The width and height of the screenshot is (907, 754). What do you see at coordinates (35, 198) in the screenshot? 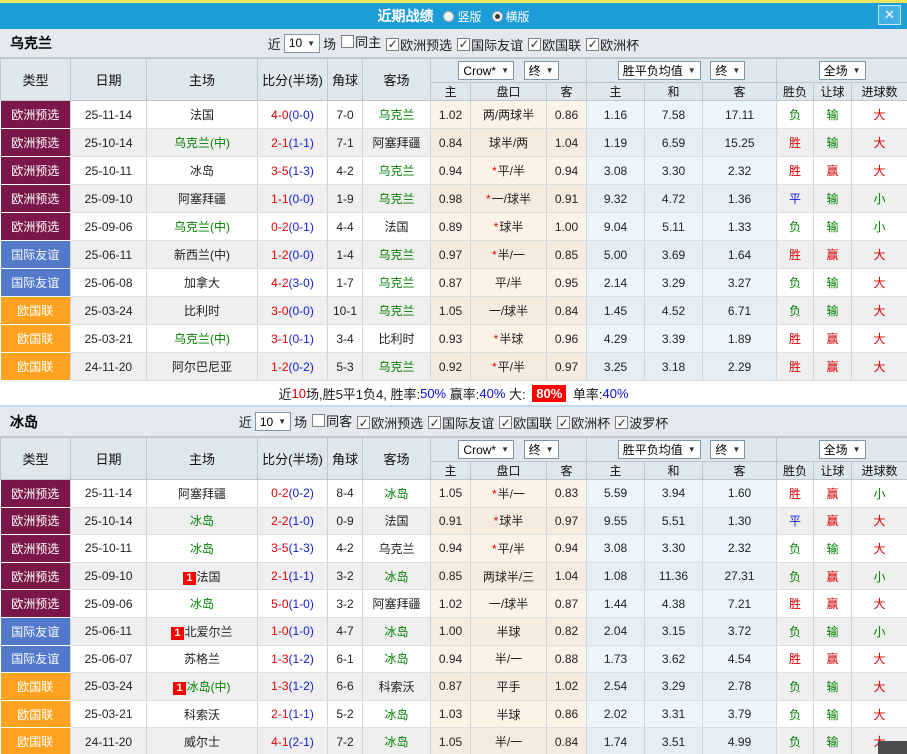
I see `match-type-badge: 欧洲预选` at bounding box center [35, 198].